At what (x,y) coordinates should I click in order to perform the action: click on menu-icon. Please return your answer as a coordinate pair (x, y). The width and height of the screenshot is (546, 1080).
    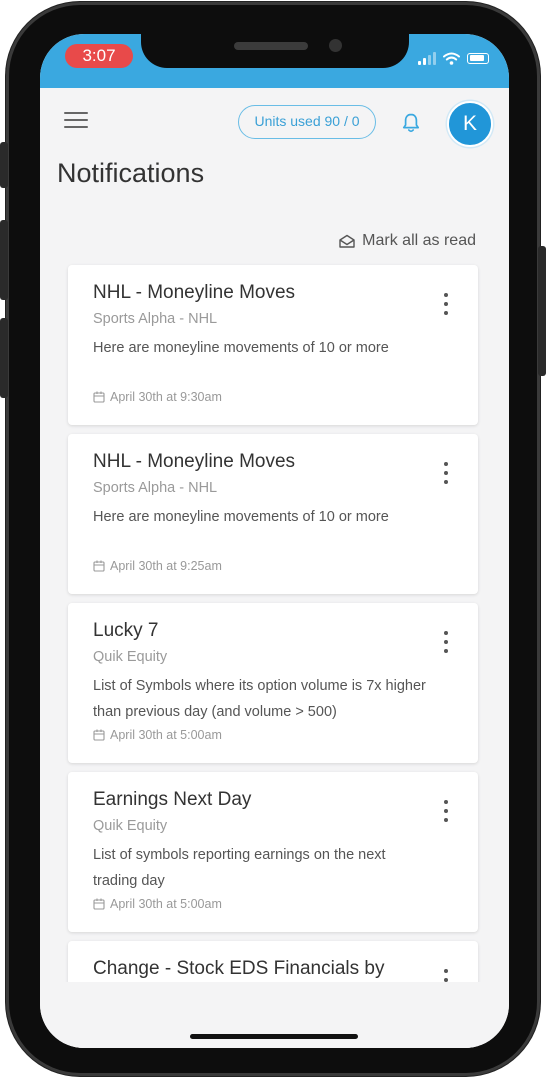
    Looking at the image, I should click on (76, 121).